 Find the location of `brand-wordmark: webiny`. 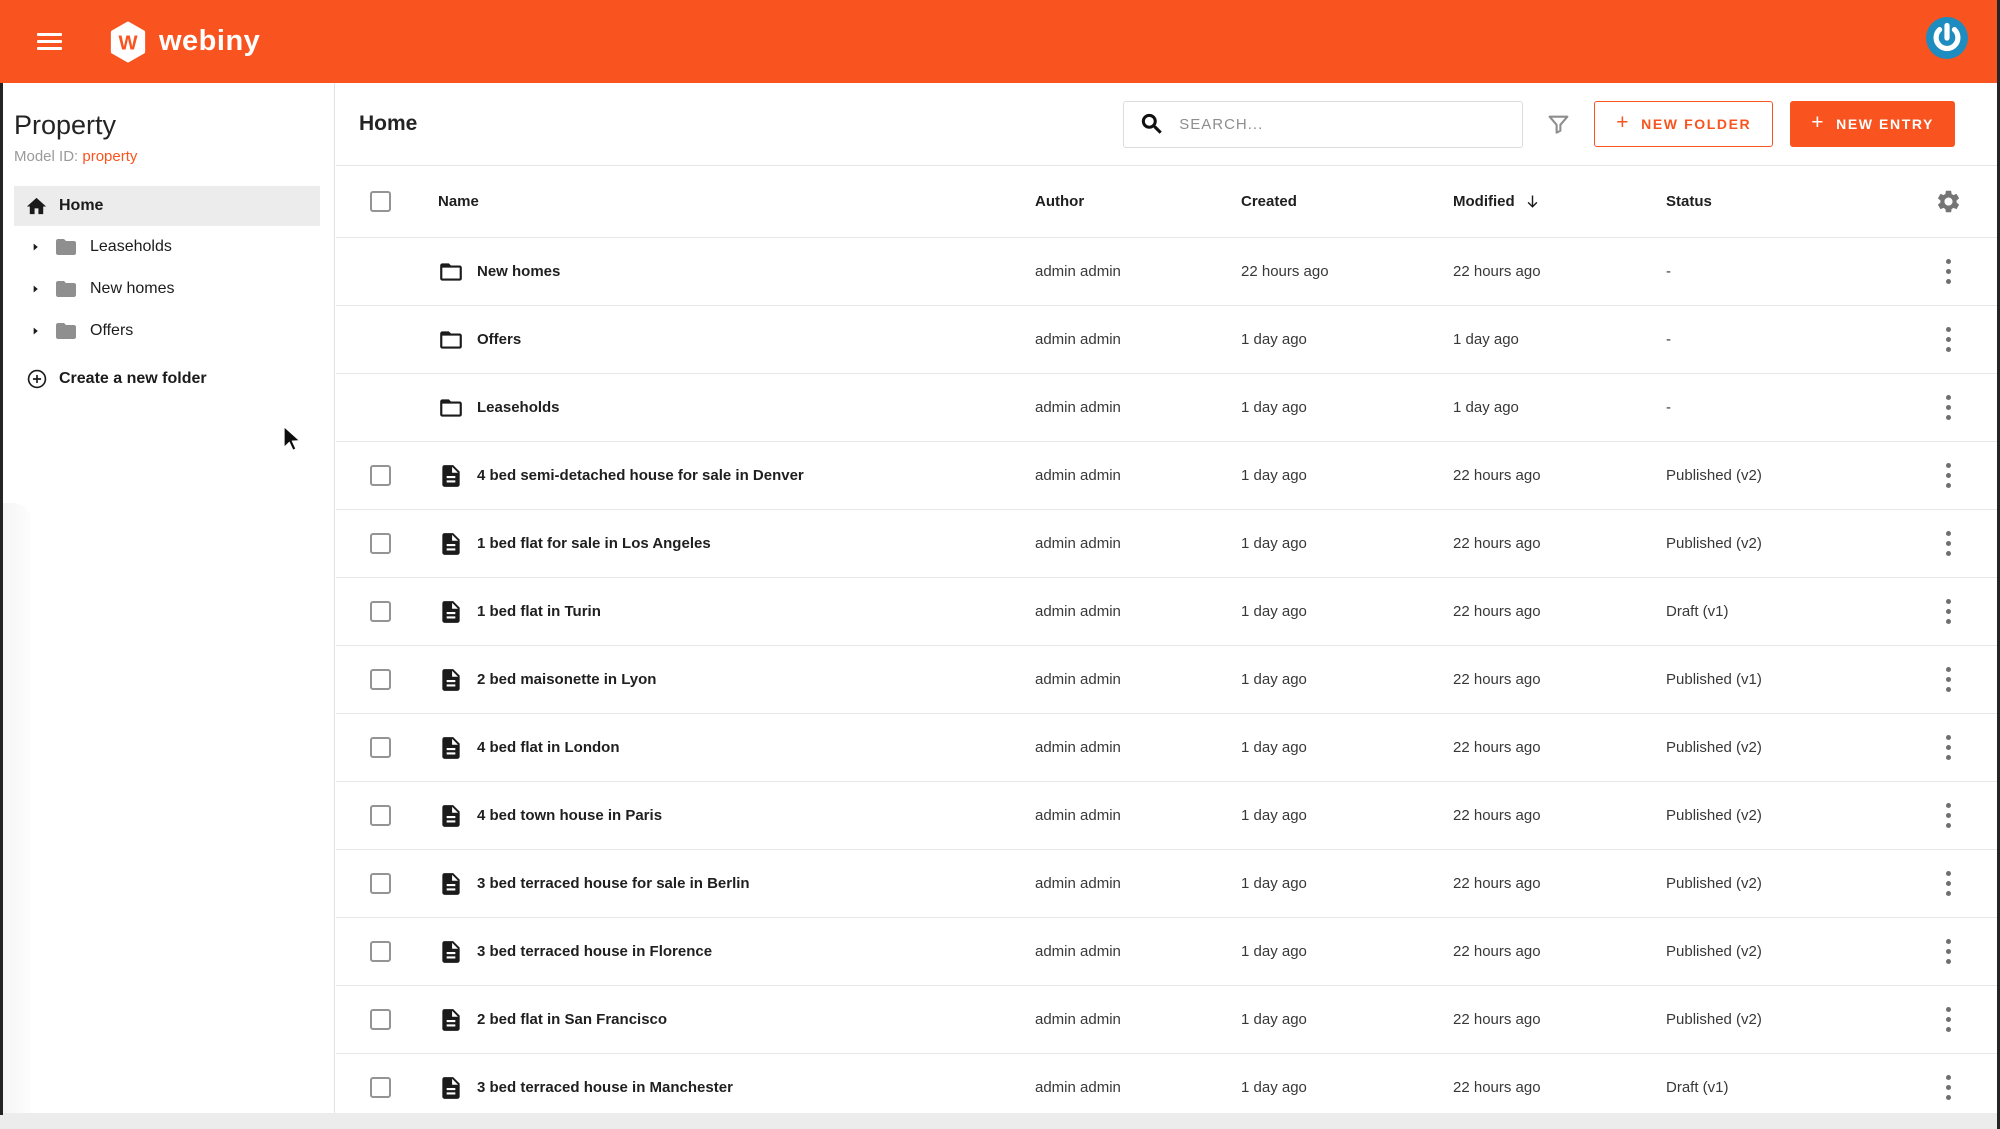

brand-wordmark: webiny is located at coordinates (210, 41).